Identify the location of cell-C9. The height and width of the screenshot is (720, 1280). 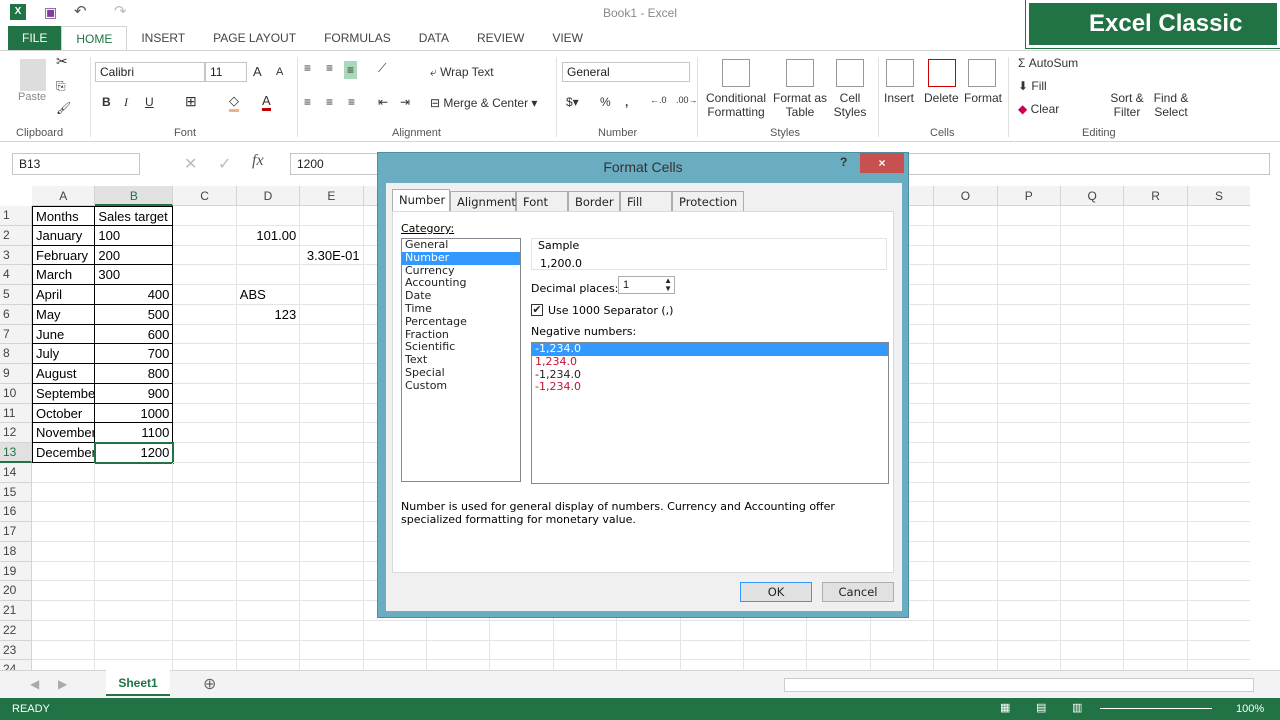
(205, 374).